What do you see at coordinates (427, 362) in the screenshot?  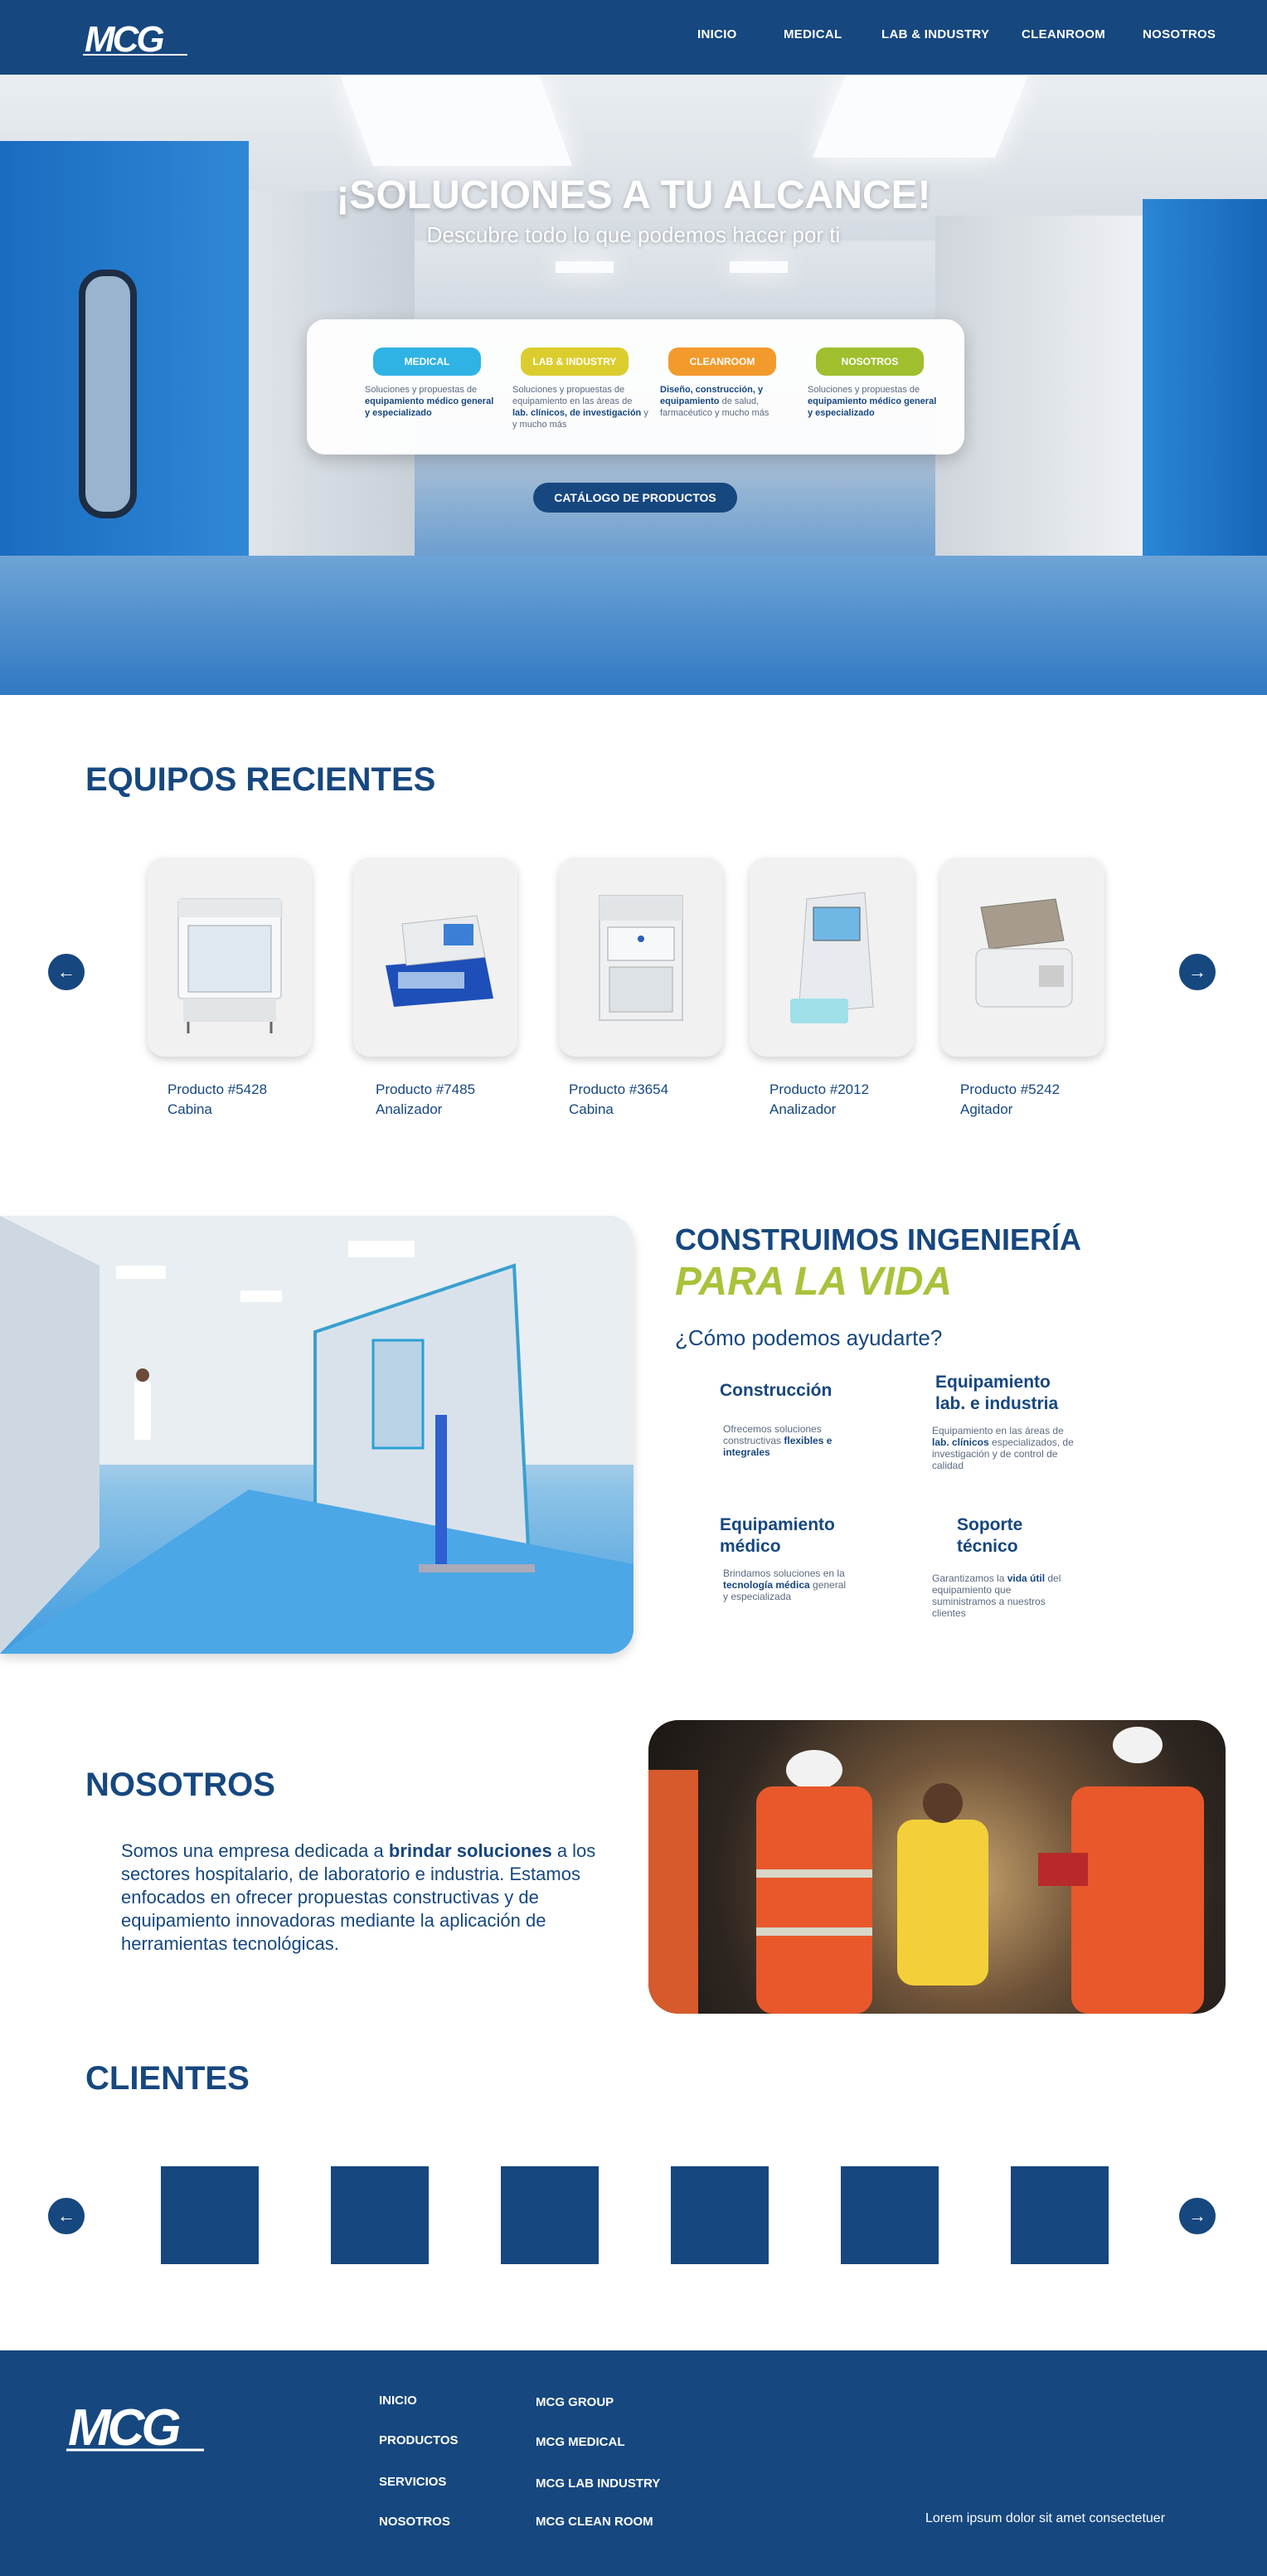 I see `category-medical-button: MEDICAL` at bounding box center [427, 362].